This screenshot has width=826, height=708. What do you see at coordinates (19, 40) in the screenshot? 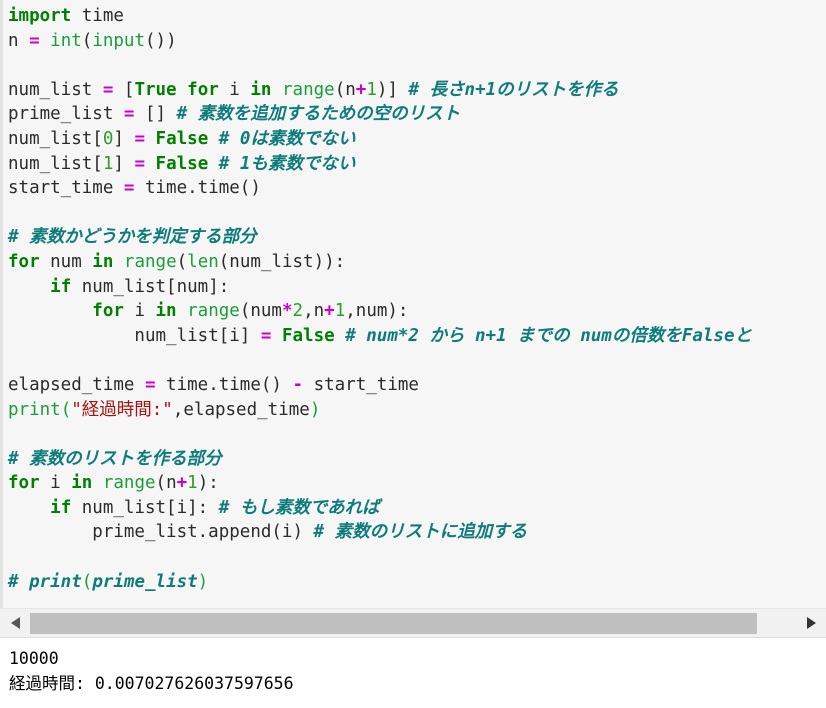
I see `code-token: n` at bounding box center [19, 40].